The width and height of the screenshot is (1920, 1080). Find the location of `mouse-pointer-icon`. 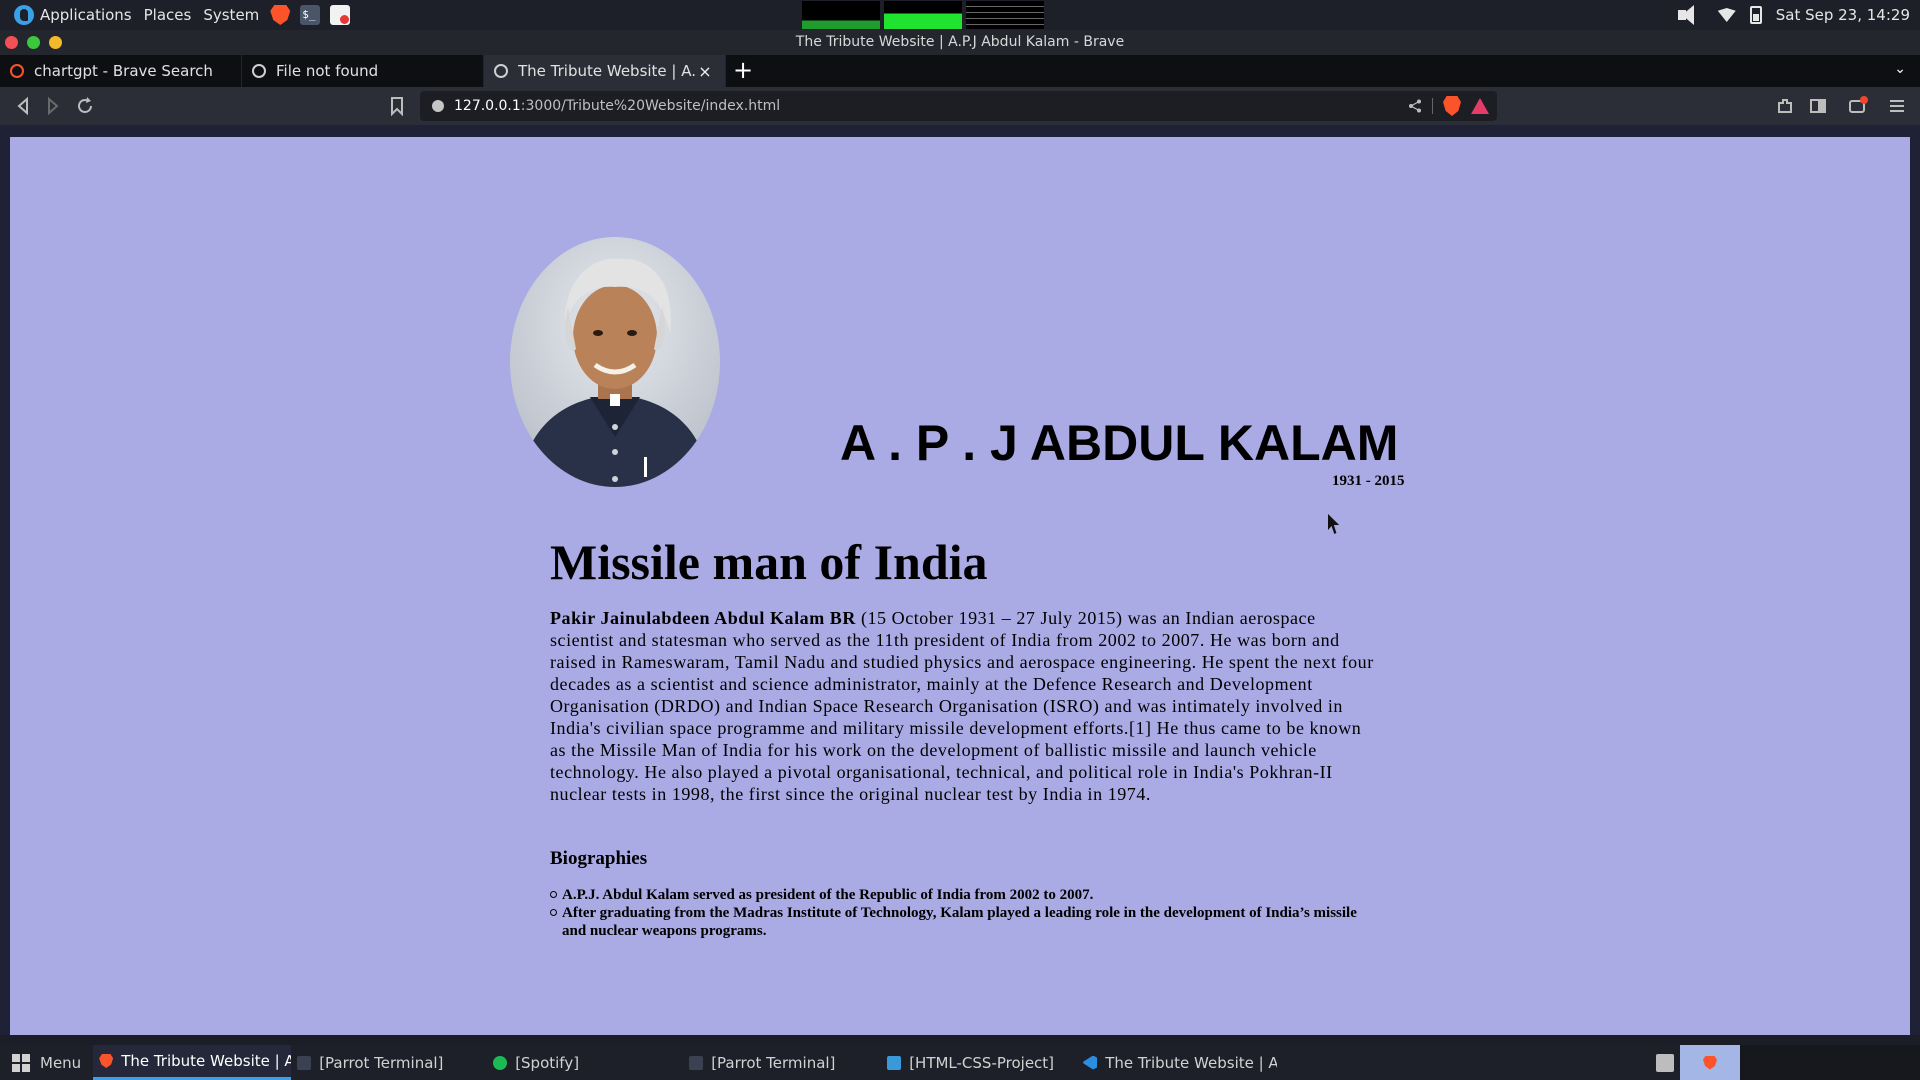

mouse-pointer-icon is located at coordinates (1334, 524).